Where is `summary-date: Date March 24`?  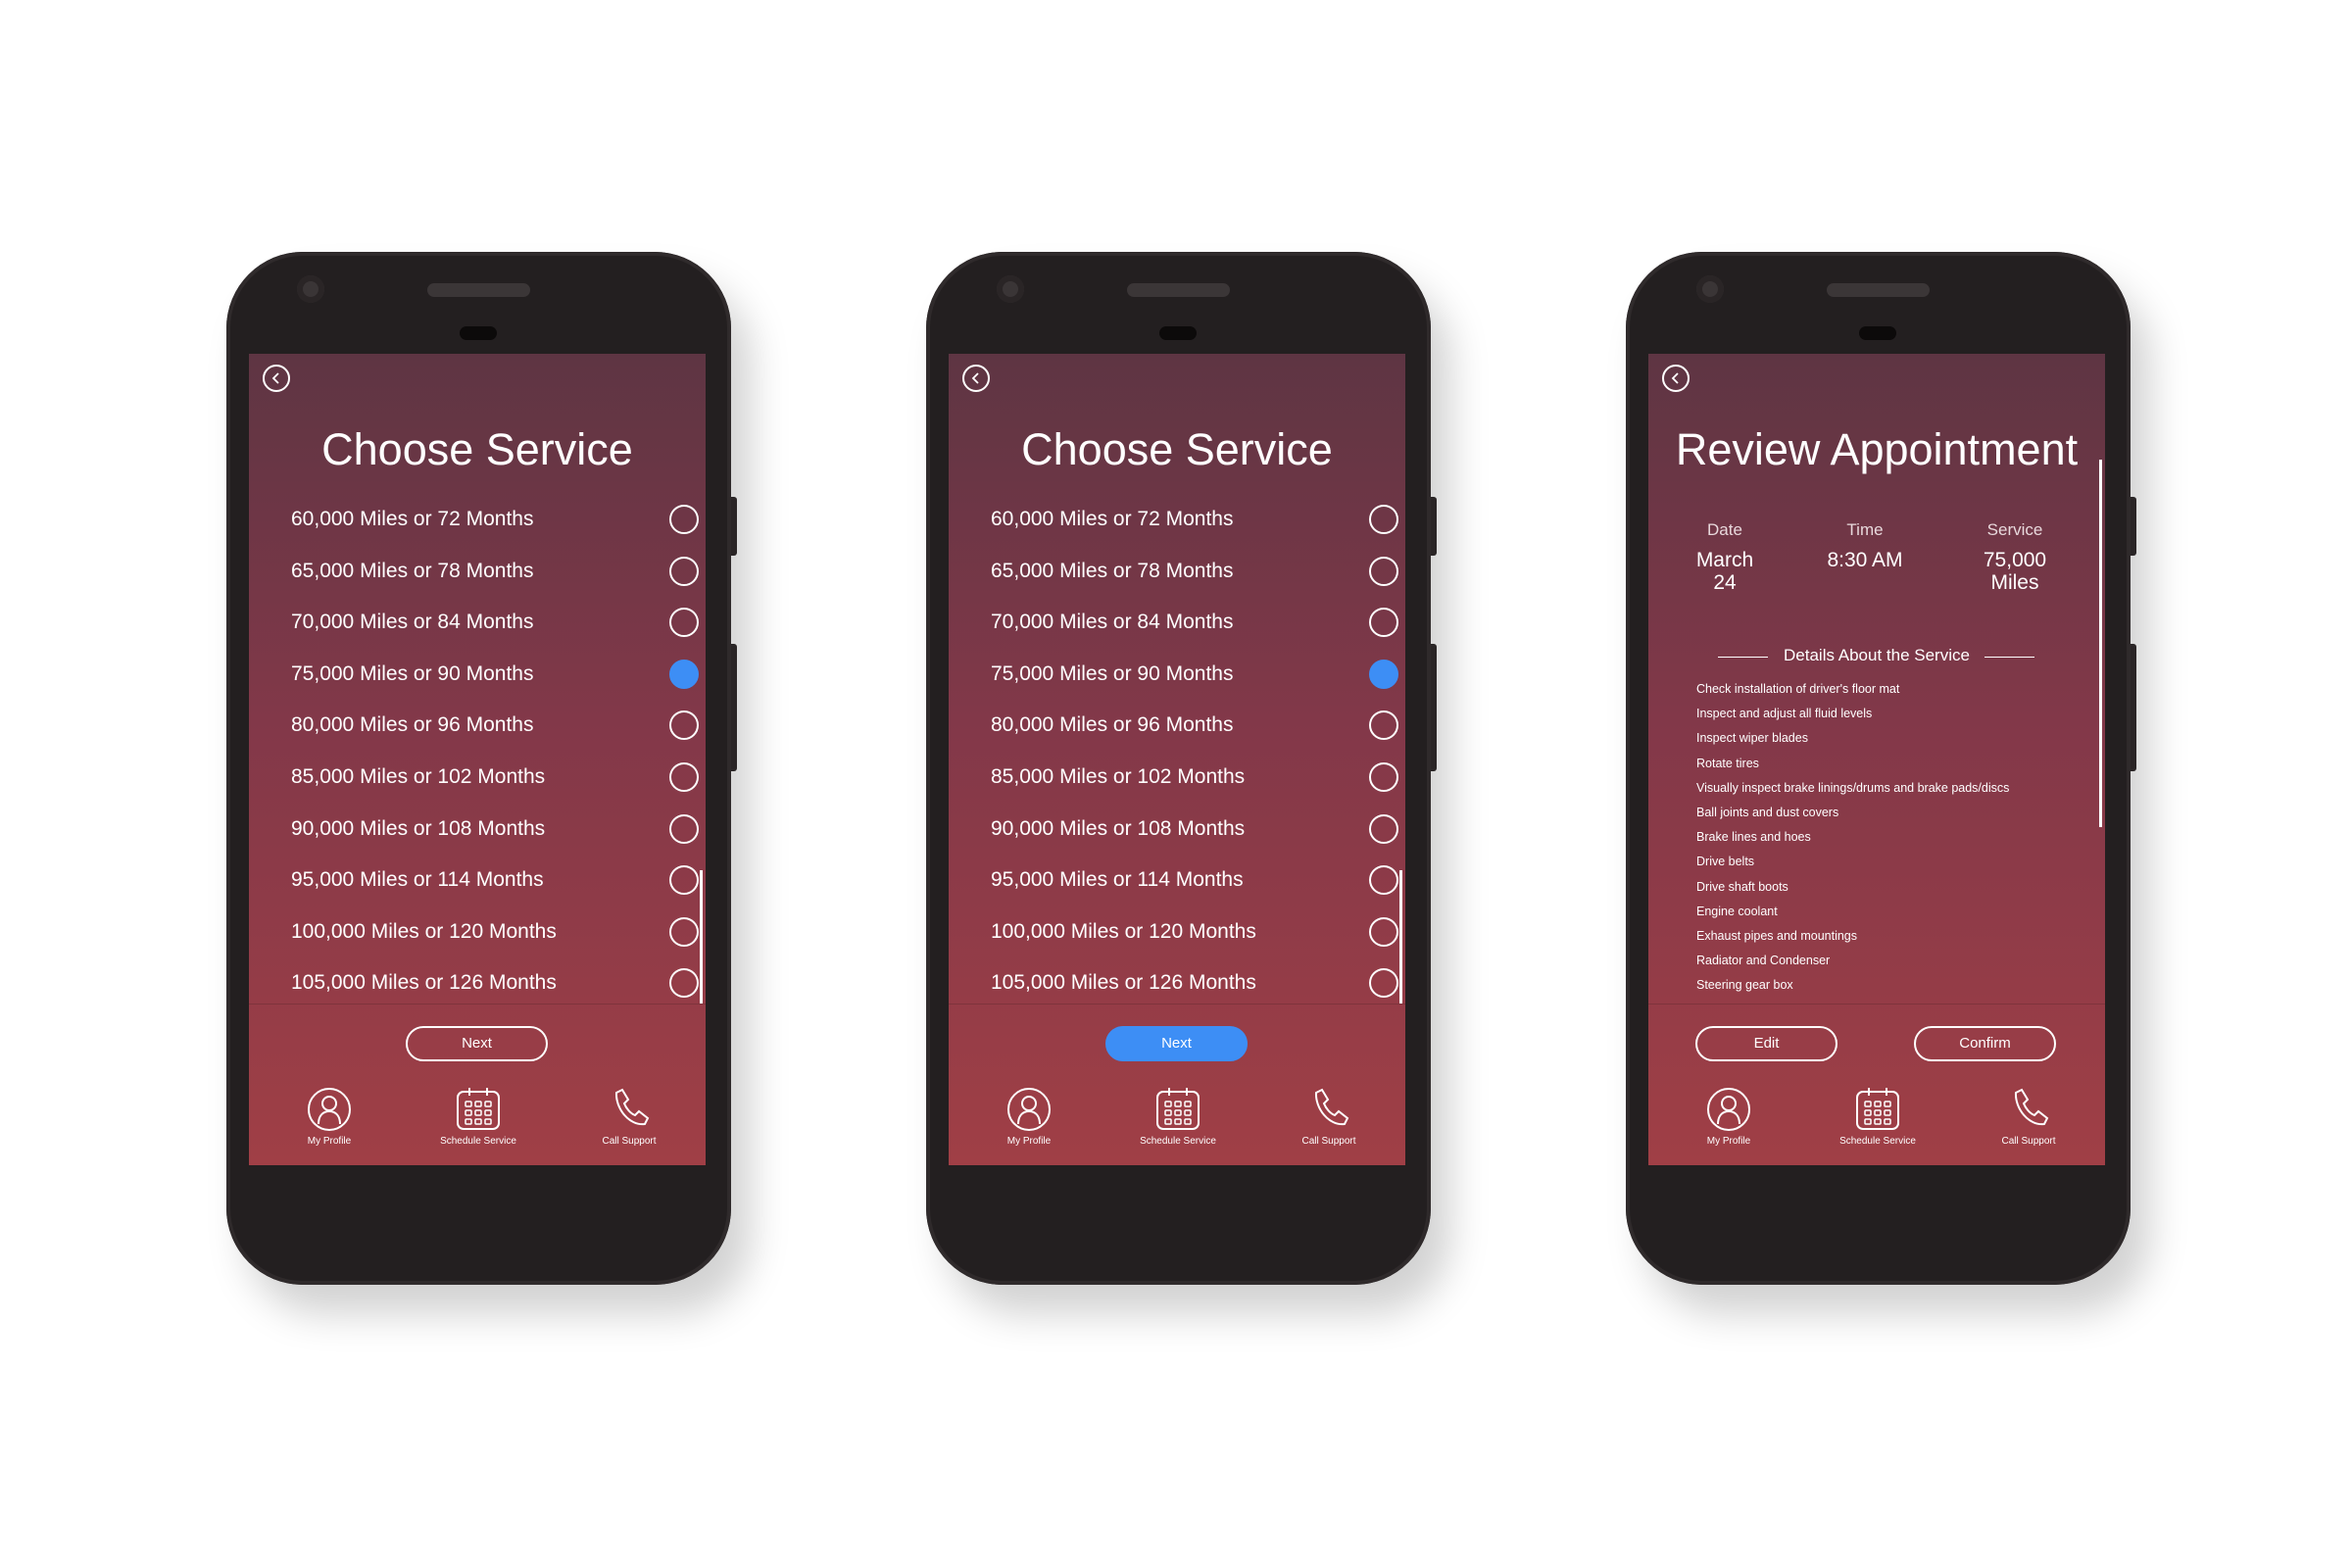
summary-date: Date March 24 is located at coordinates (1724, 557).